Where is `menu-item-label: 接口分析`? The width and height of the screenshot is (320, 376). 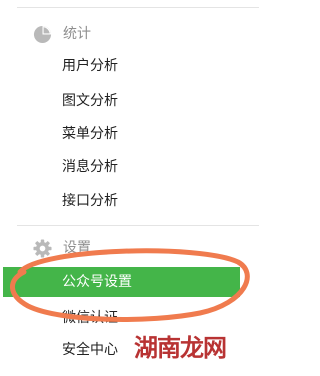 menu-item-label: 接口分析 is located at coordinates (90, 201).